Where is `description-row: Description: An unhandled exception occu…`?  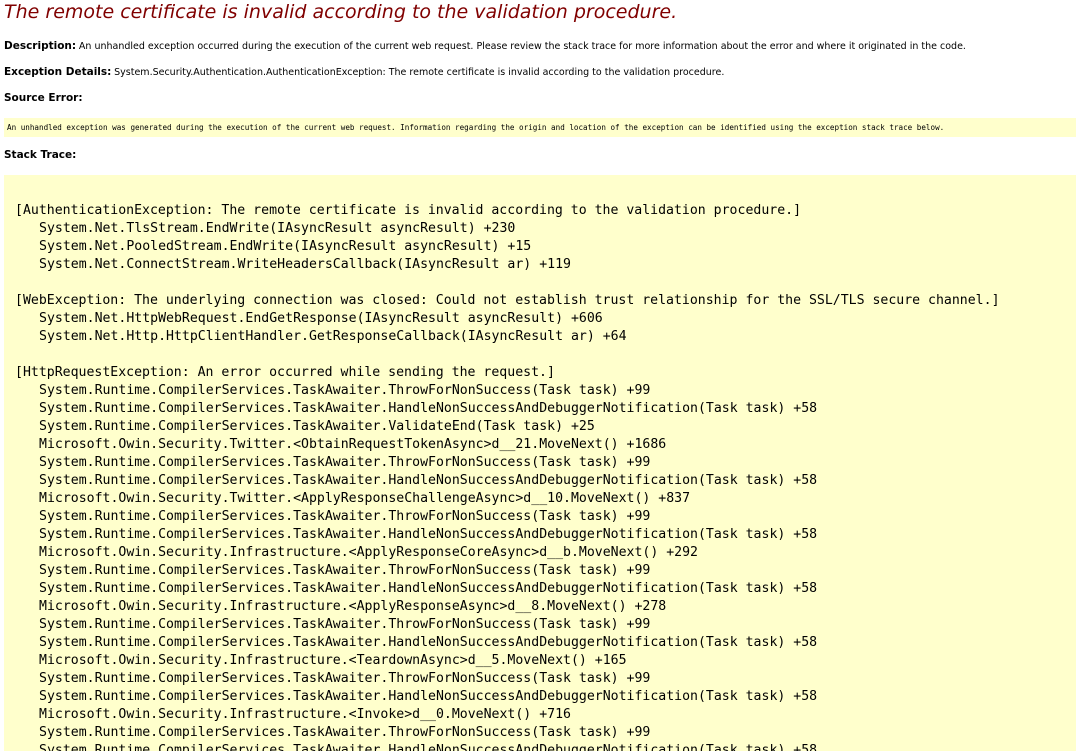
description-row: Description: An unhandled exception occu… is located at coordinates (485, 46).